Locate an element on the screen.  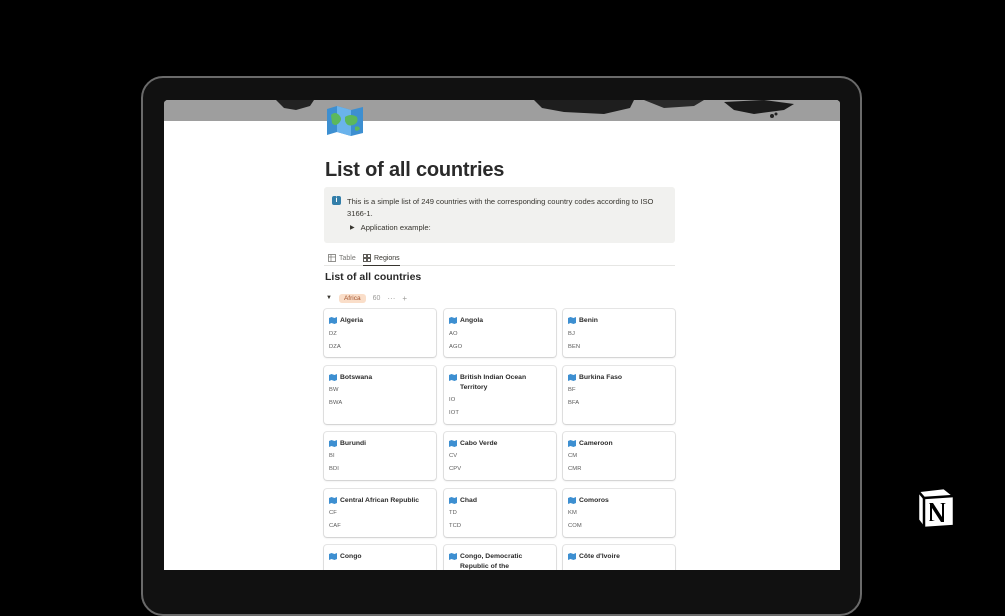
gallery-card: Burundi BI BDI is located at coordinates (380, 456).